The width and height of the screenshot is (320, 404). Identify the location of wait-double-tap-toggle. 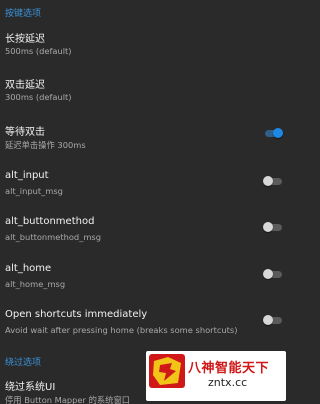
(273, 133).